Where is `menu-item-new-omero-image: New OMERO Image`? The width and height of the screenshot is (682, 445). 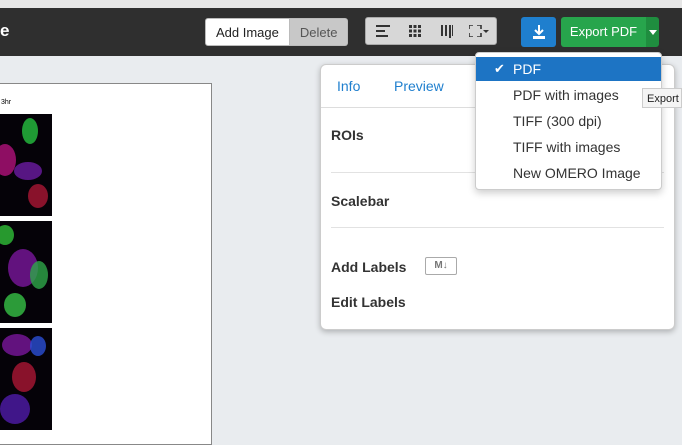 menu-item-new-omero-image: New OMERO Image is located at coordinates (568, 173).